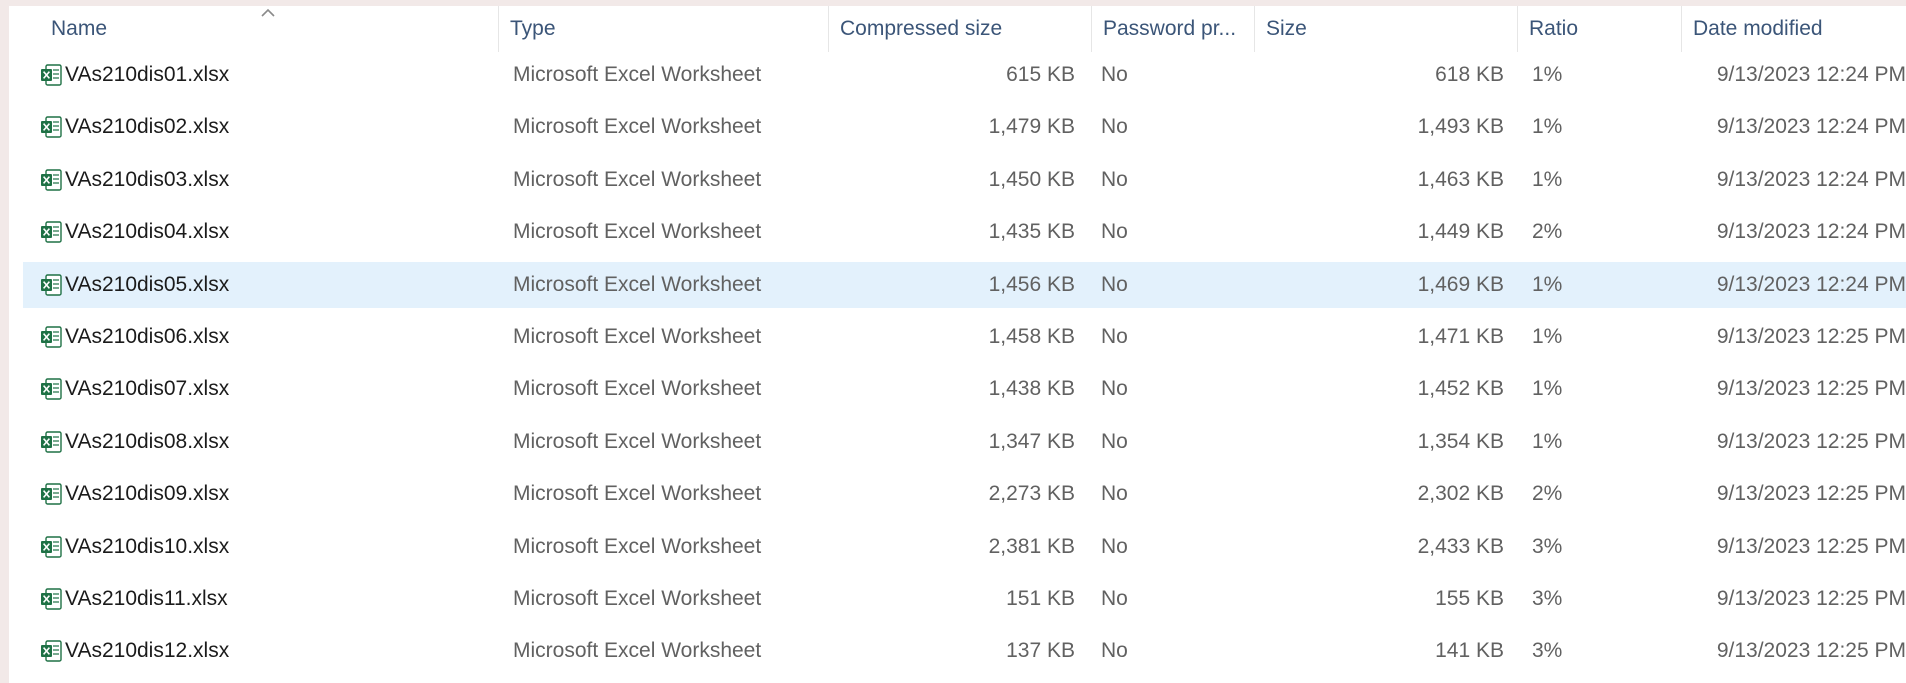 The width and height of the screenshot is (1906, 683). What do you see at coordinates (1469, 598) in the screenshot?
I see `file-size: 155 KB` at bounding box center [1469, 598].